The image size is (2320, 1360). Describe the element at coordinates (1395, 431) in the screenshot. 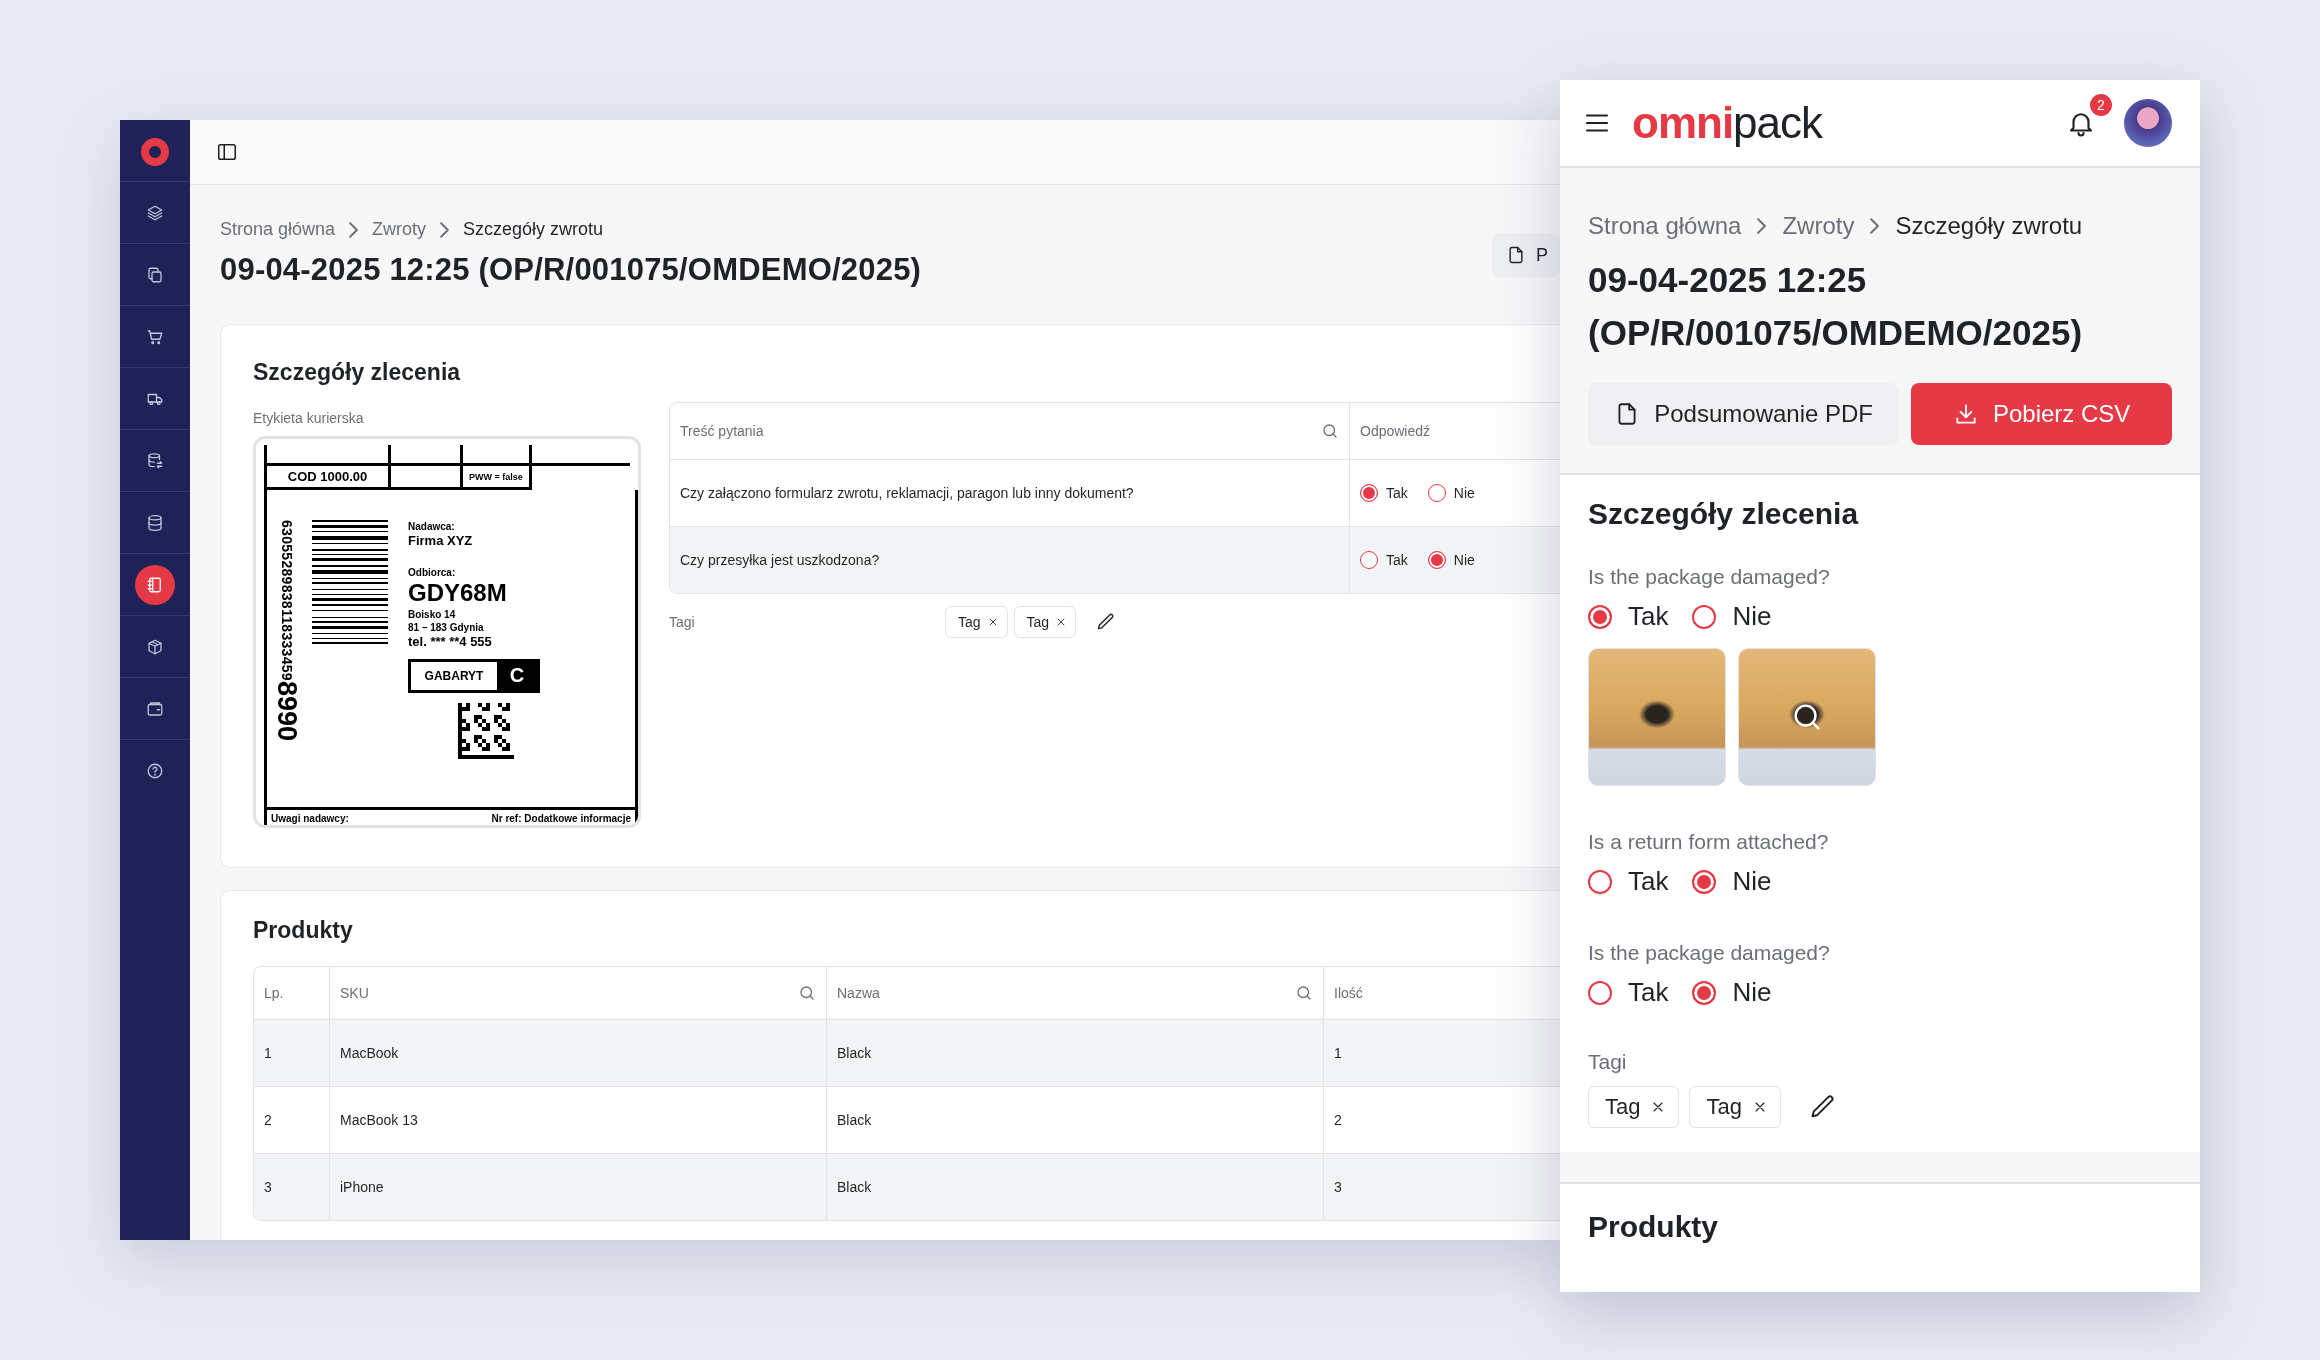

I see `column-header: Odpowiedź` at that location.